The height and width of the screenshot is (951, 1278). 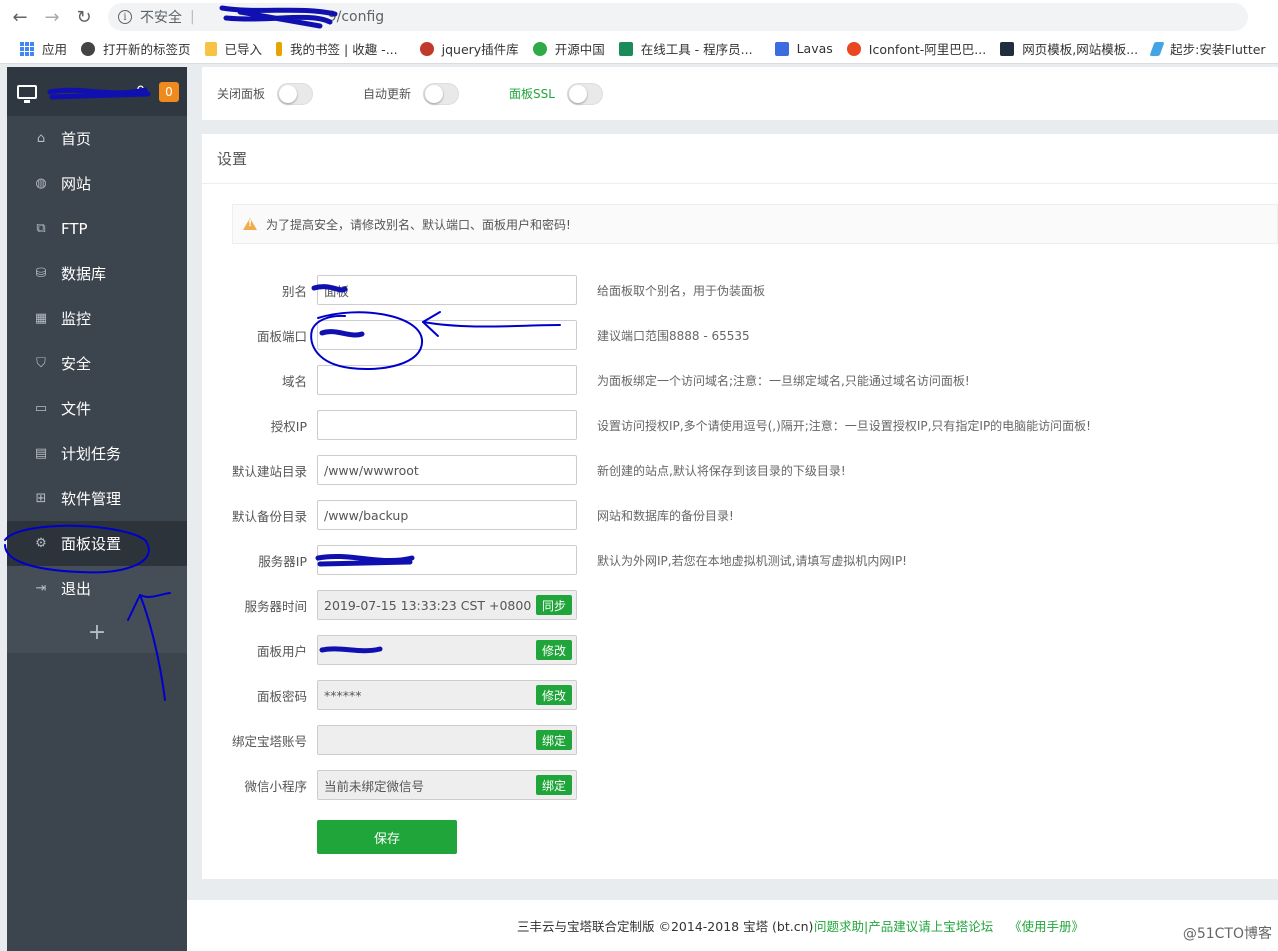 I want to click on bookmark-new-tab: 打开新的标签页, so click(x=136, y=48).